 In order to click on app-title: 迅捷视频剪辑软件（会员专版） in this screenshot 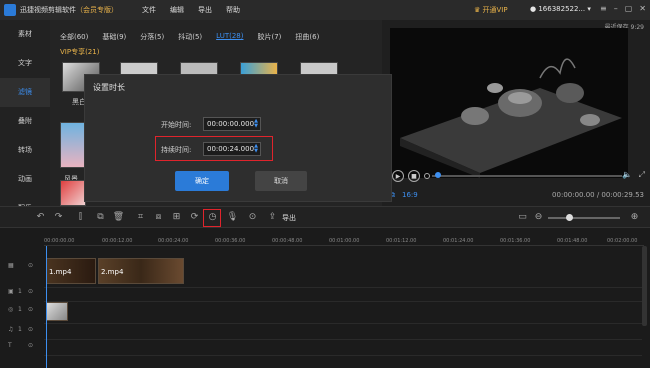, I will do `click(69, 10)`.